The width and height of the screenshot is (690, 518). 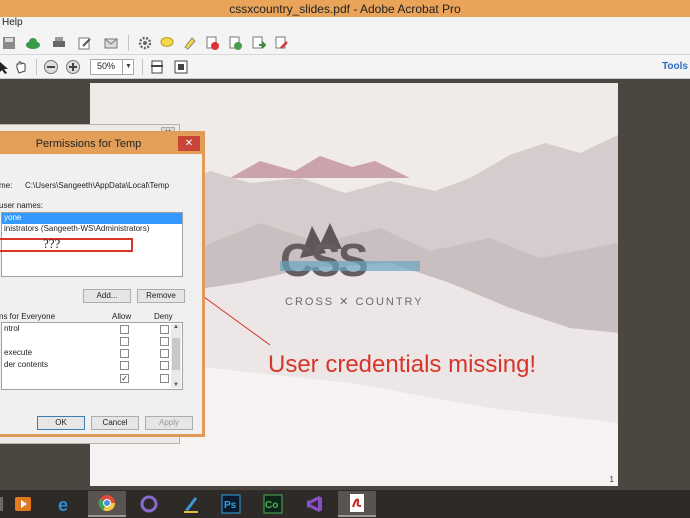 What do you see at coordinates (163, 316) in the screenshot?
I see `deny-header: Deny` at bounding box center [163, 316].